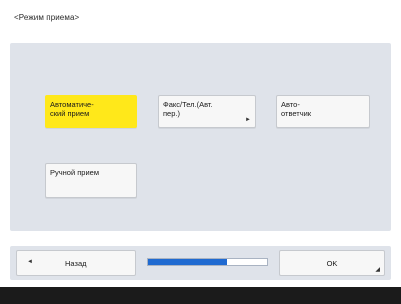 The height and width of the screenshot is (304, 401). I want to click on answering-machine-label: Авто- ответчик, so click(296, 109).